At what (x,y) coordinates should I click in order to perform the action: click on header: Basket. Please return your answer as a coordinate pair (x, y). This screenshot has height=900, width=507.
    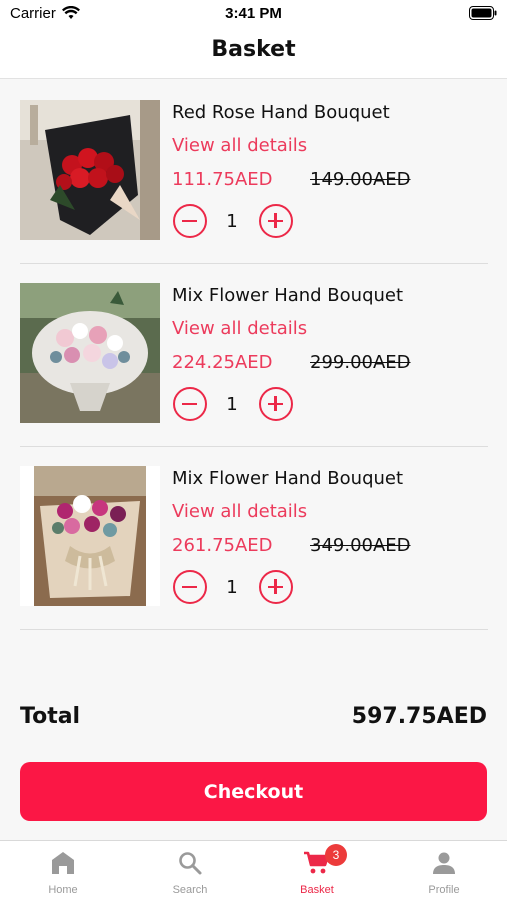
    Looking at the image, I should click on (253, 53).